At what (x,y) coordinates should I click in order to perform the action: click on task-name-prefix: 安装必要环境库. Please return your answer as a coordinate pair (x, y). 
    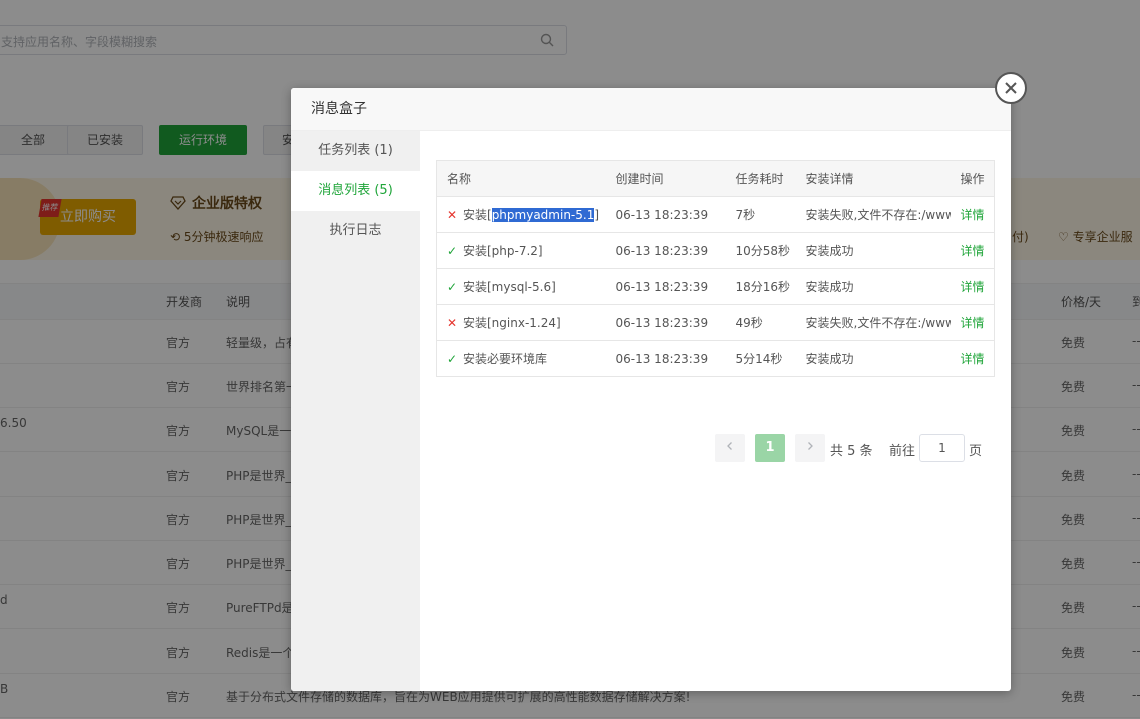
    Looking at the image, I should click on (505, 359).